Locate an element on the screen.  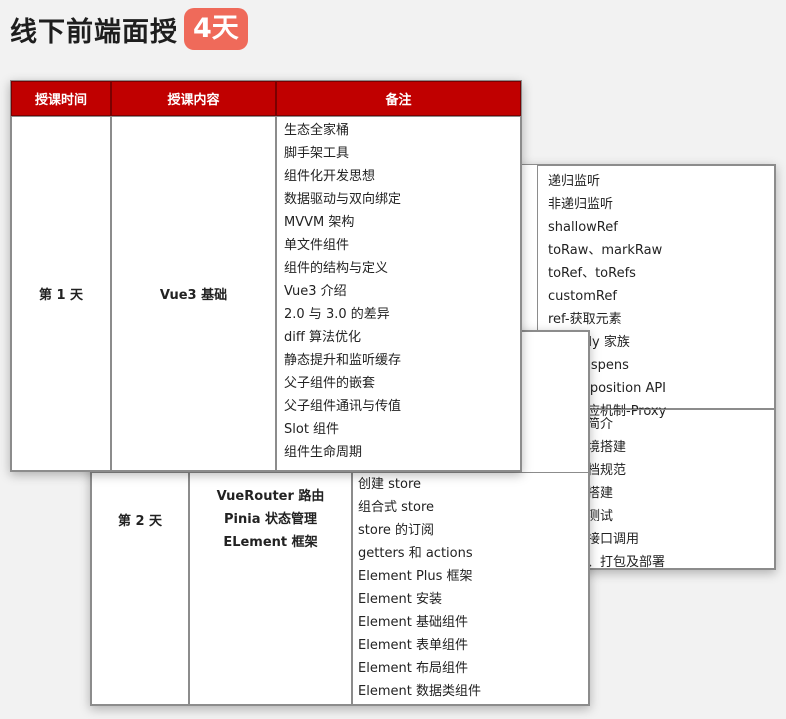
day1-content: Vue3 基础 is located at coordinates (193, 293).